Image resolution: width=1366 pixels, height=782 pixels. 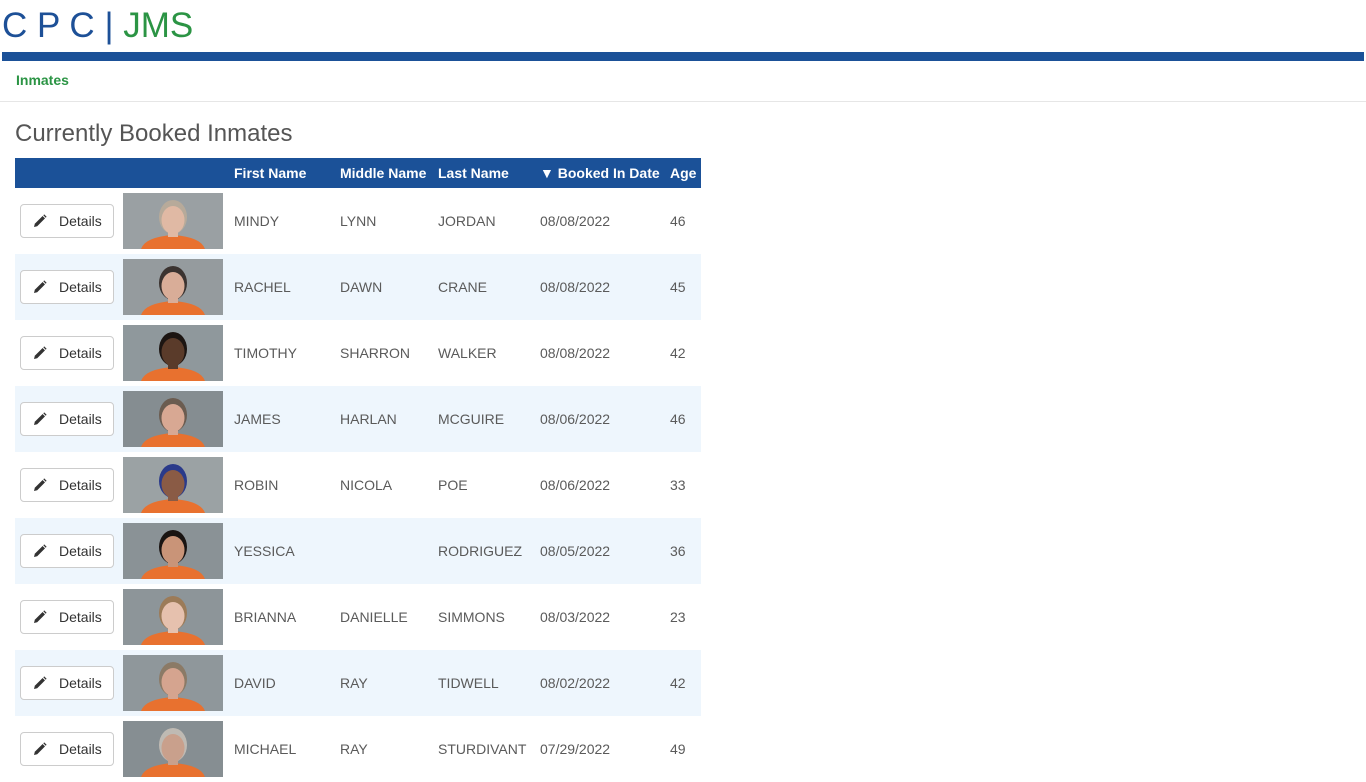 What do you see at coordinates (575, 353) in the screenshot?
I see `booked-in-date-cell: 08/08/2022` at bounding box center [575, 353].